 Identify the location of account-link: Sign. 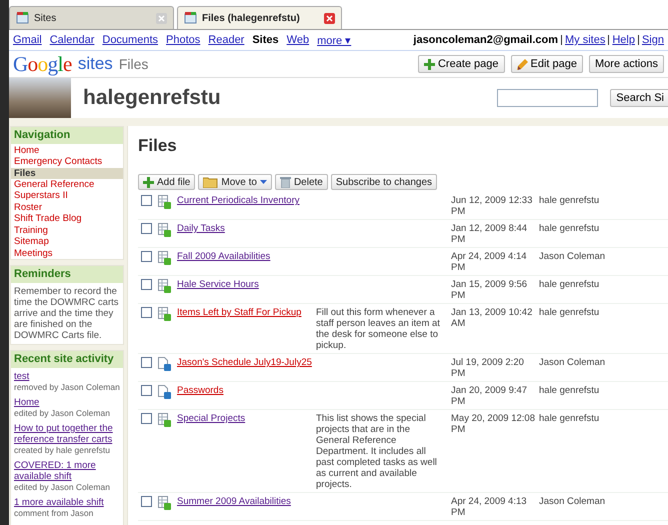
(651, 40).